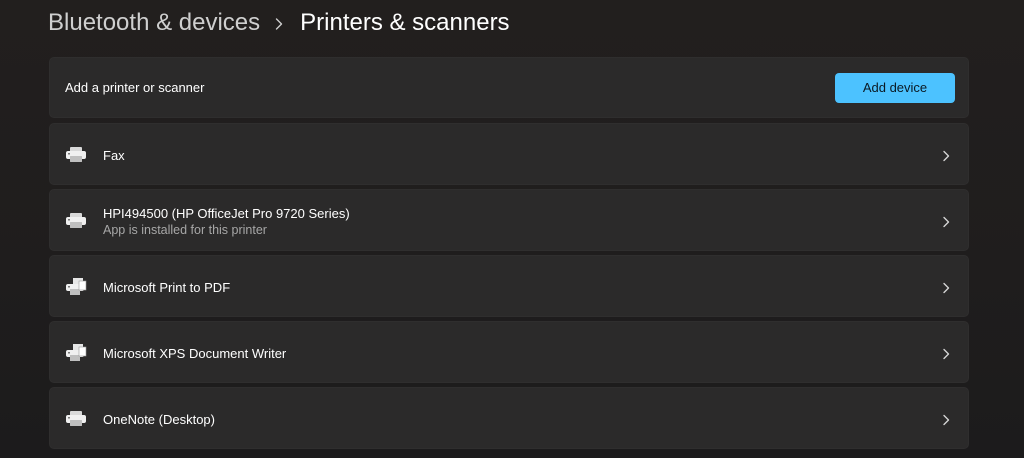 The height and width of the screenshot is (458, 1024). I want to click on add-device-button: Add device, so click(895, 88).